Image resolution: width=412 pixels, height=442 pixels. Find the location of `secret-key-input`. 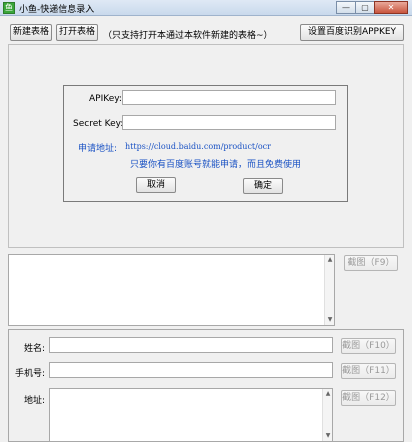

secret-key-input is located at coordinates (229, 122).